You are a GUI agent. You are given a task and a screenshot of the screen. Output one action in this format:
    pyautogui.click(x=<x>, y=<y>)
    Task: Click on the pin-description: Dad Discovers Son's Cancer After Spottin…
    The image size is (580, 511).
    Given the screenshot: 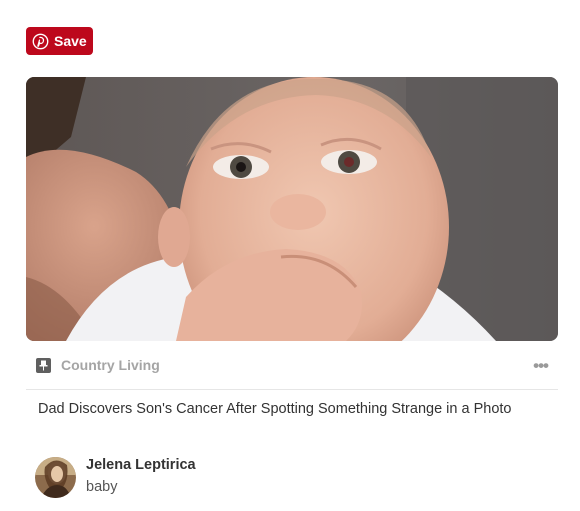 What is the action you would take?
    pyautogui.click(x=275, y=409)
    